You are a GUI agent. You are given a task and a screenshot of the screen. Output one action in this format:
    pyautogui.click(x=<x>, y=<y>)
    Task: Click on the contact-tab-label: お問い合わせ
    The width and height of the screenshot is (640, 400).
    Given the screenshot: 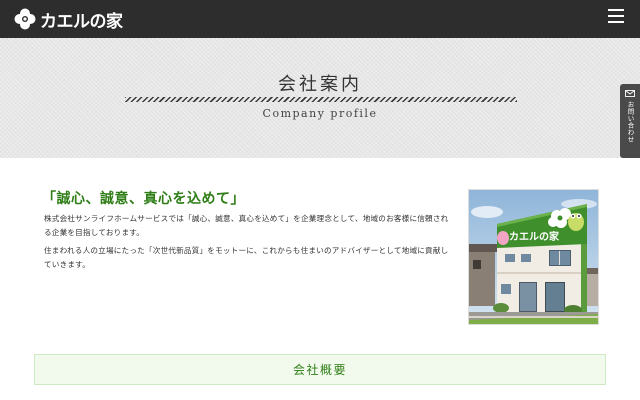 What is the action you would take?
    pyautogui.click(x=630, y=122)
    